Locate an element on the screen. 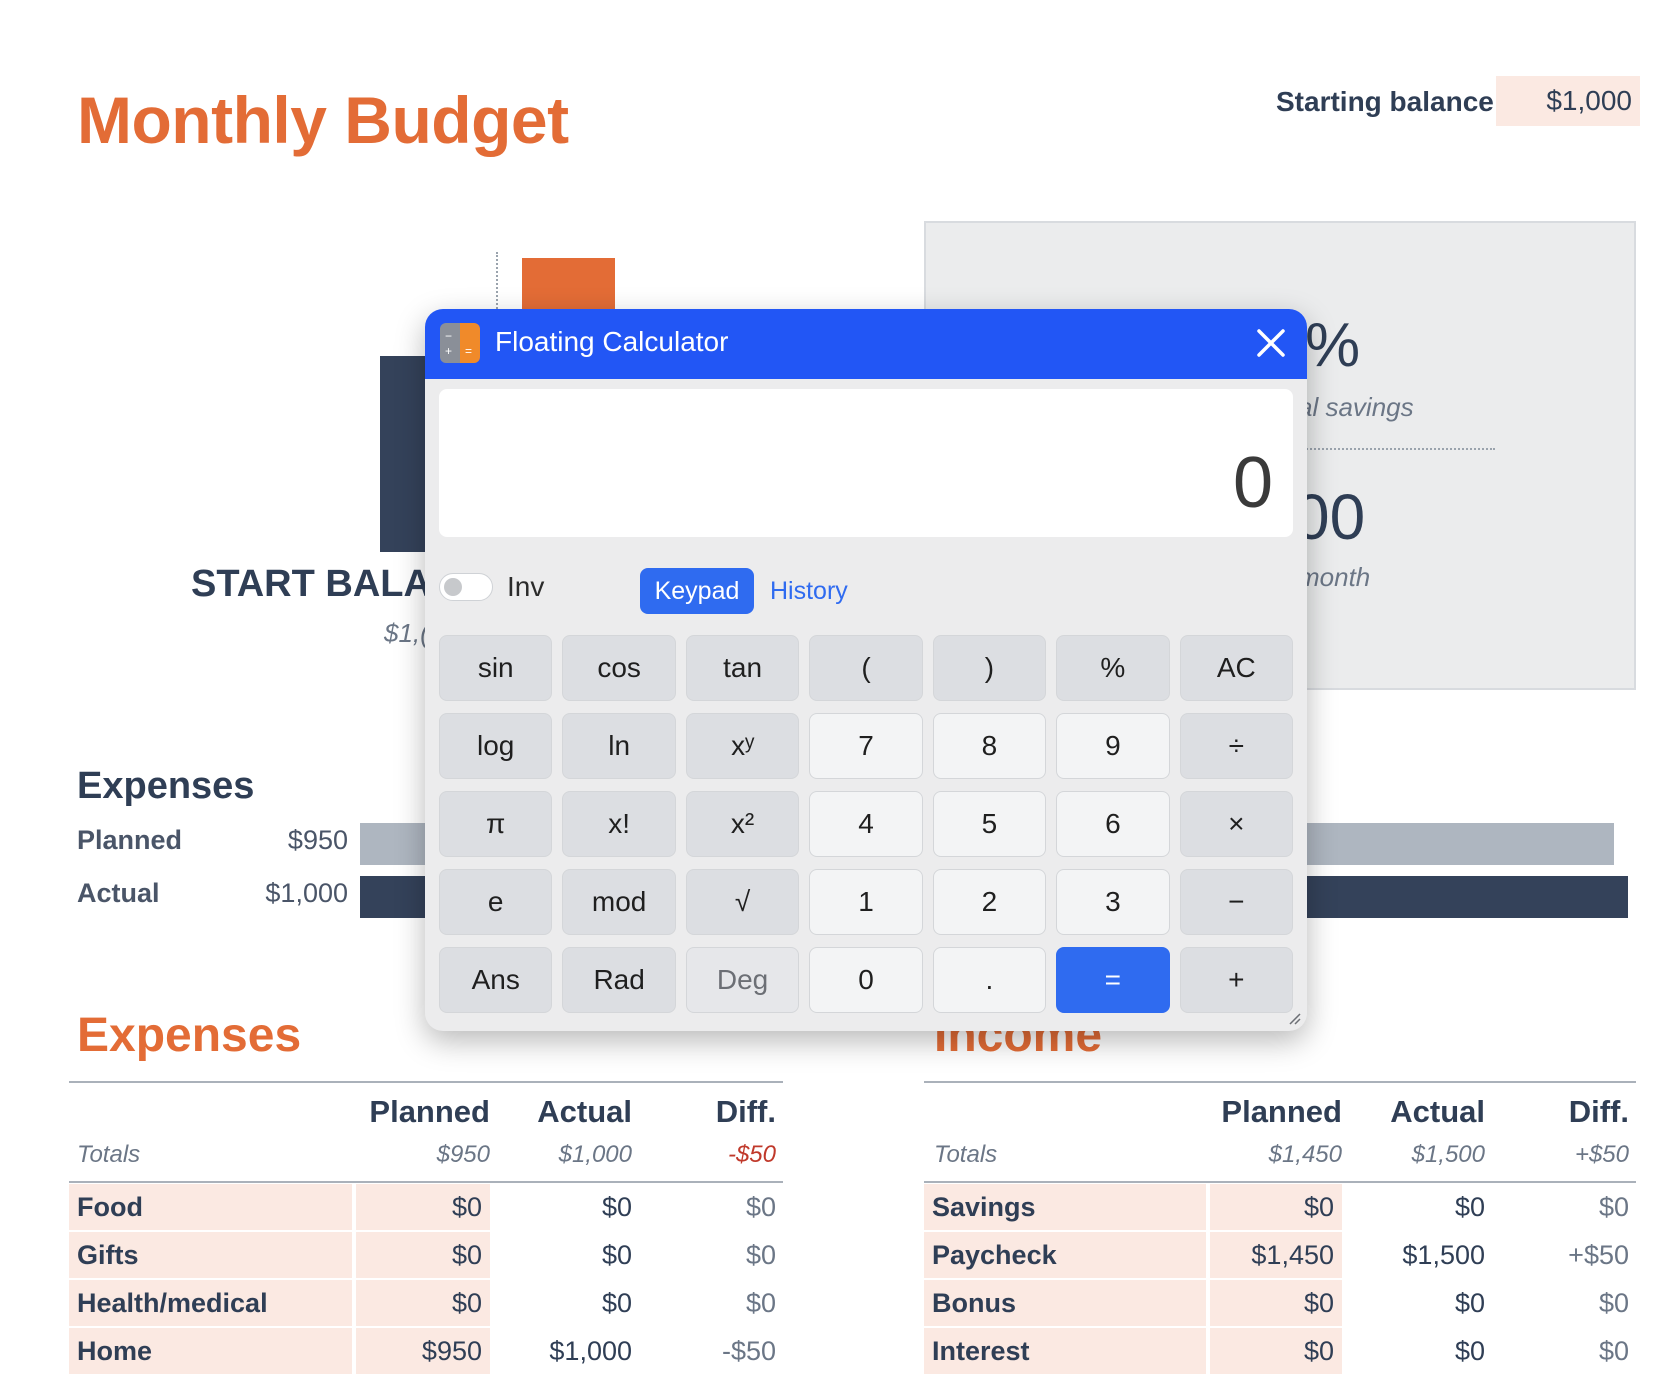 The image size is (1672, 1374). table-row: Savings $0 $0 $0 is located at coordinates (1280, 1207).